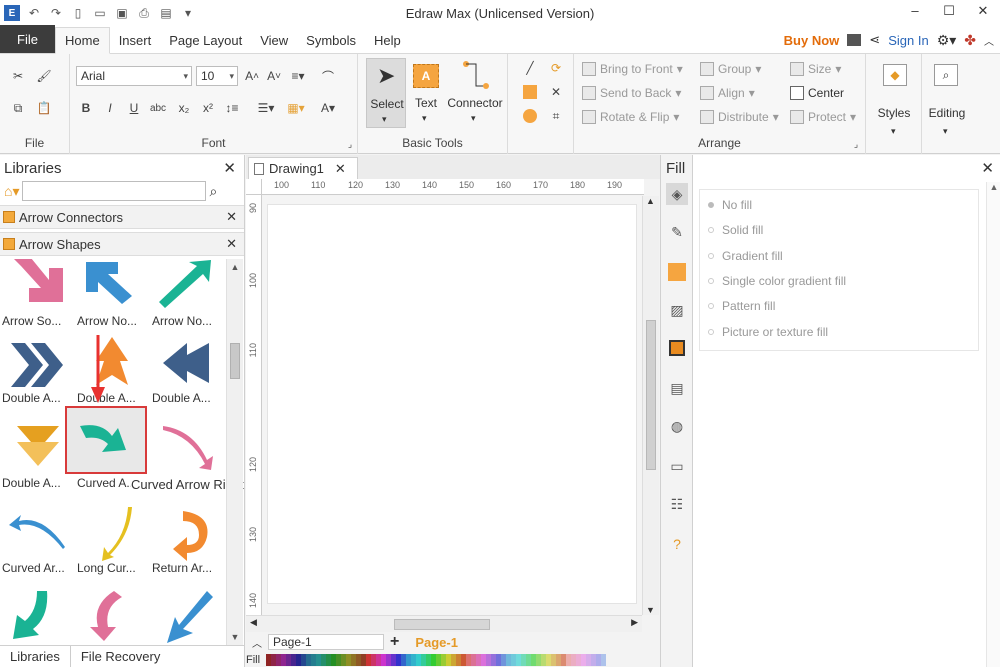 This screenshot has height=667, width=1000. What do you see at coordinates (874, 40) in the screenshot?
I see `share-icon: ⋖` at bounding box center [874, 40].